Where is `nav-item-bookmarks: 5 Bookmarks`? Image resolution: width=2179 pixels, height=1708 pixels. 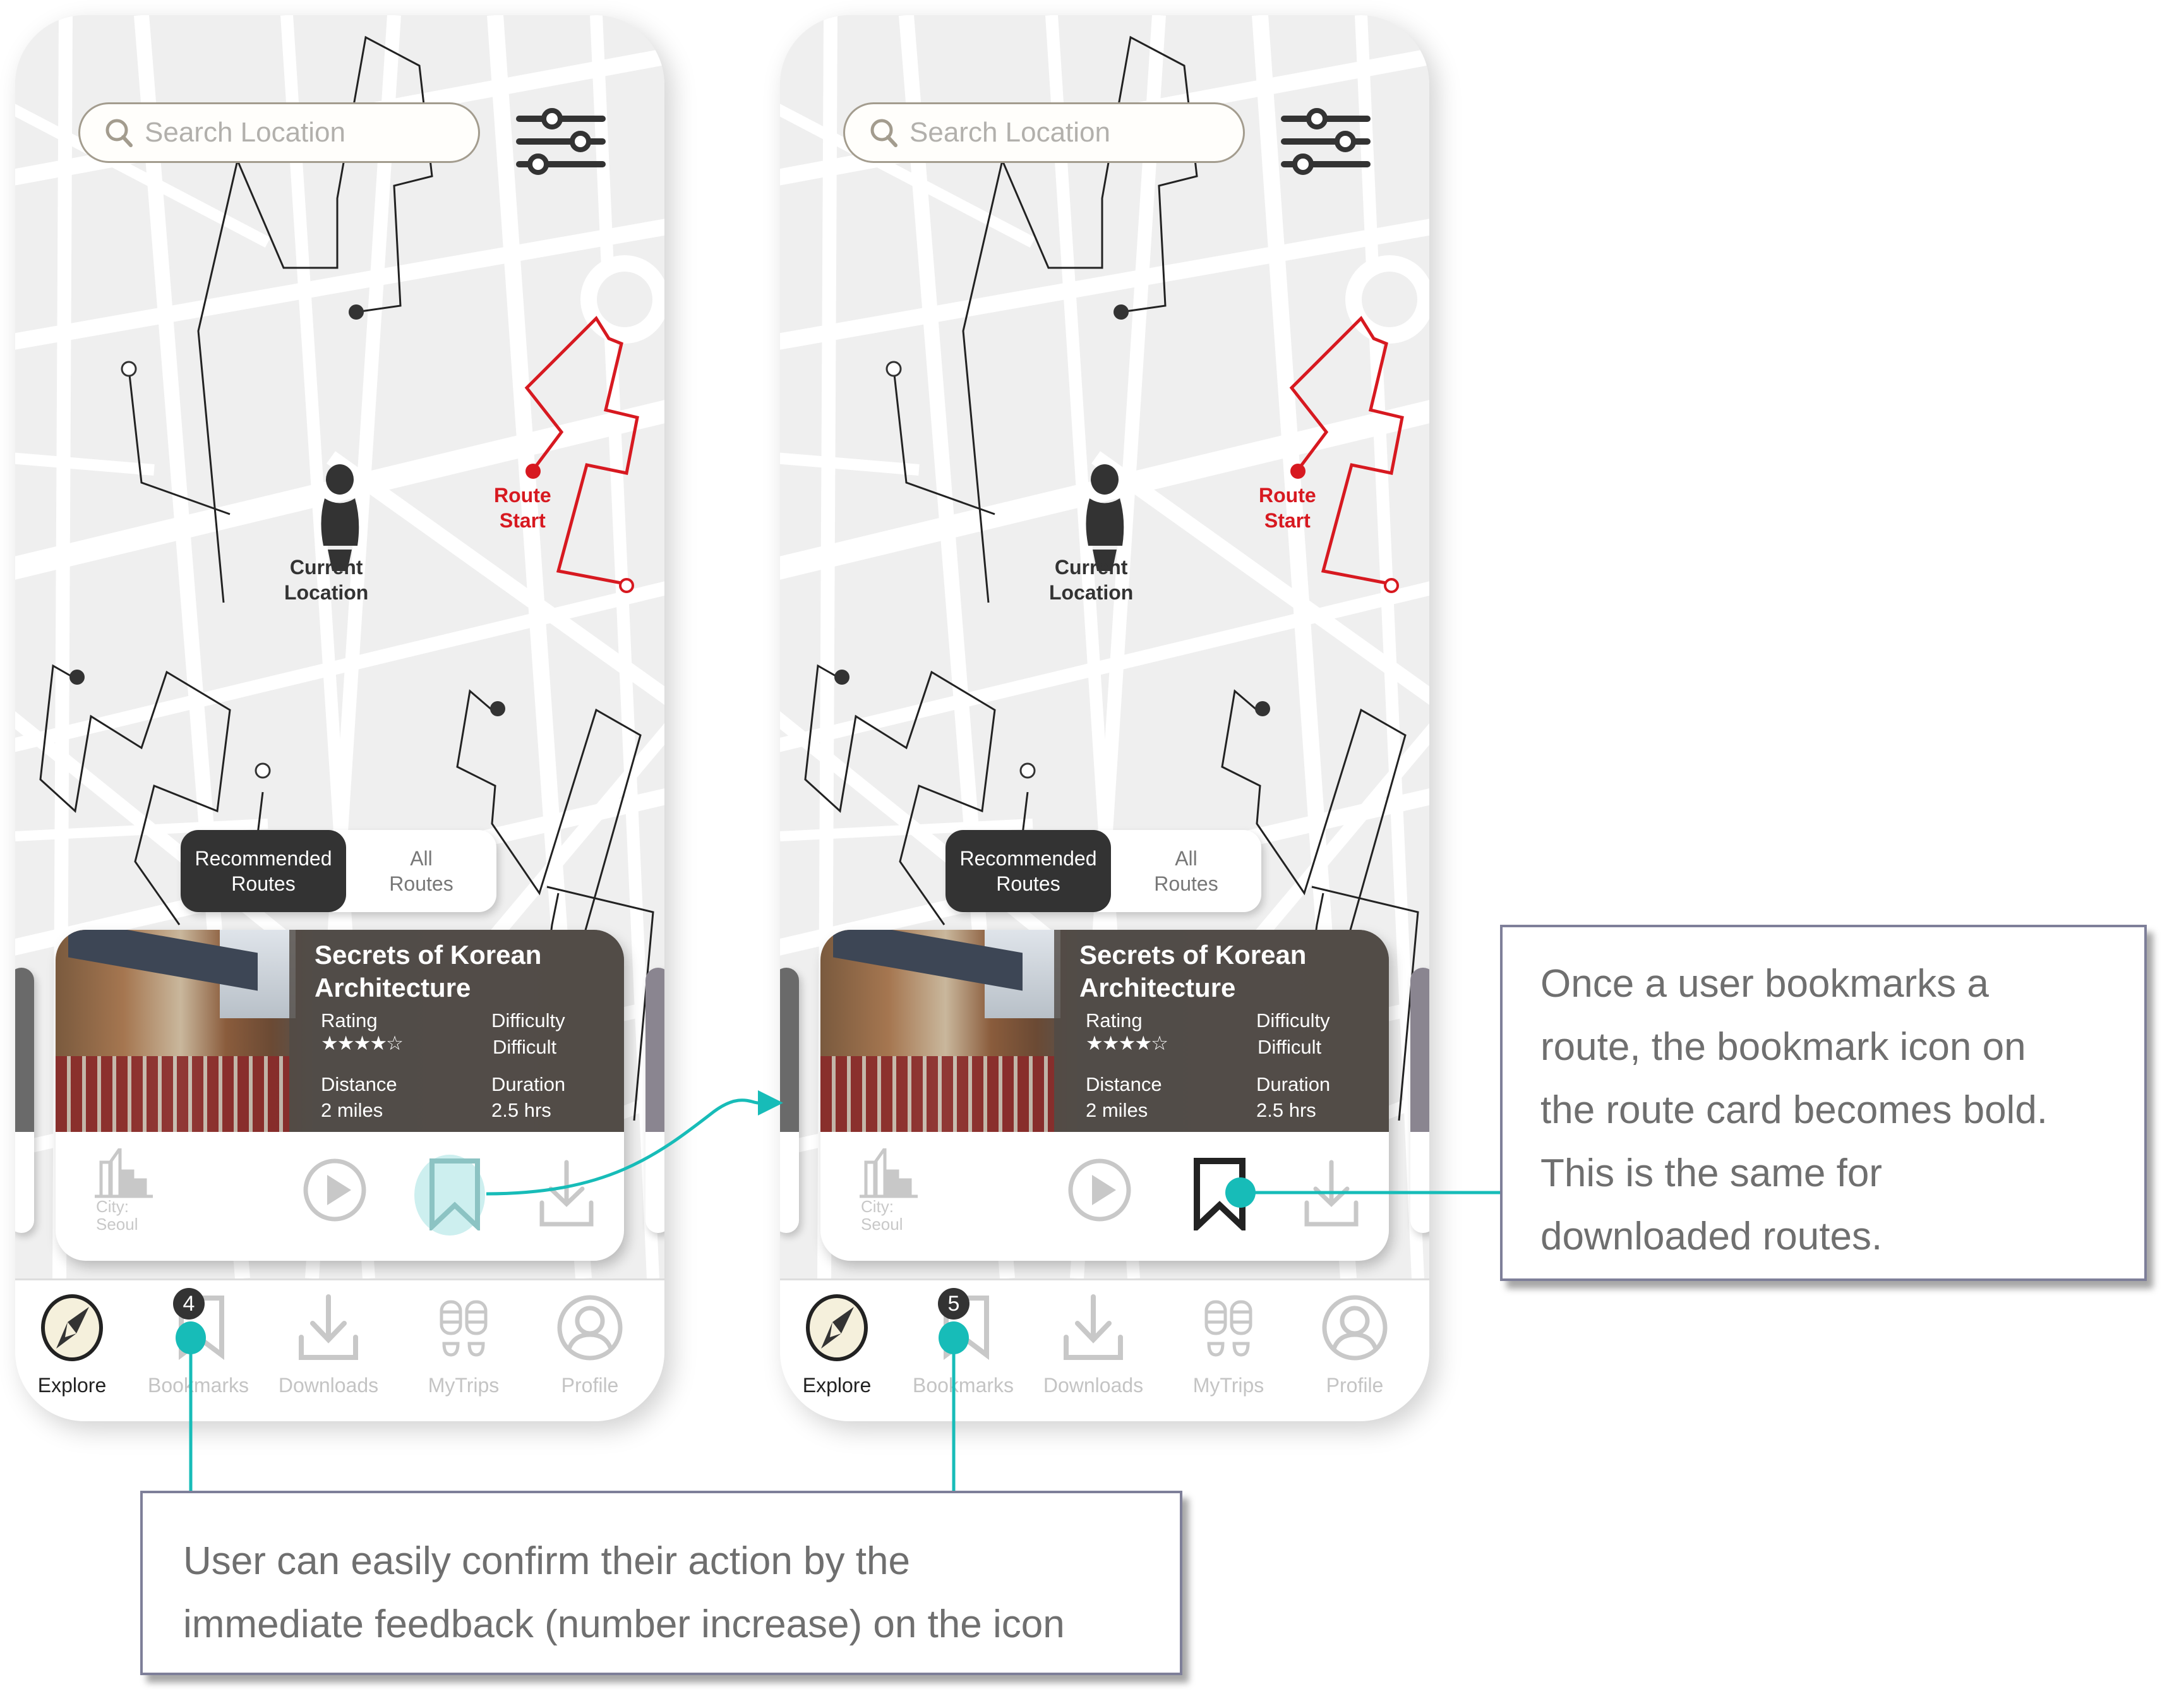
nav-item-bookmarks: 5 Bookmarks is located at coordinates (963, 1342).